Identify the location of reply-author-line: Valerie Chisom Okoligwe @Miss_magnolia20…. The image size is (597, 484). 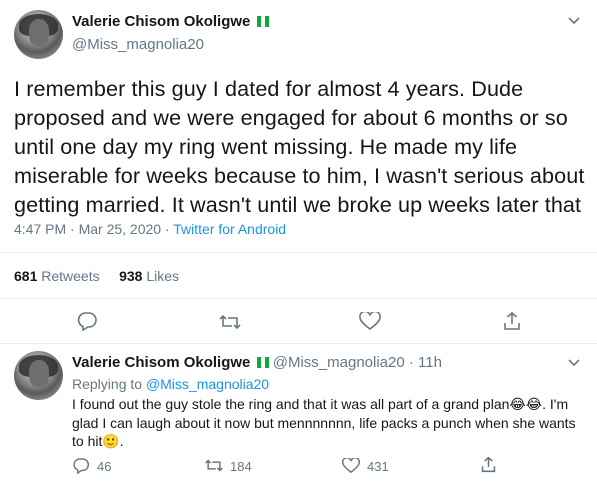
(257, 363).